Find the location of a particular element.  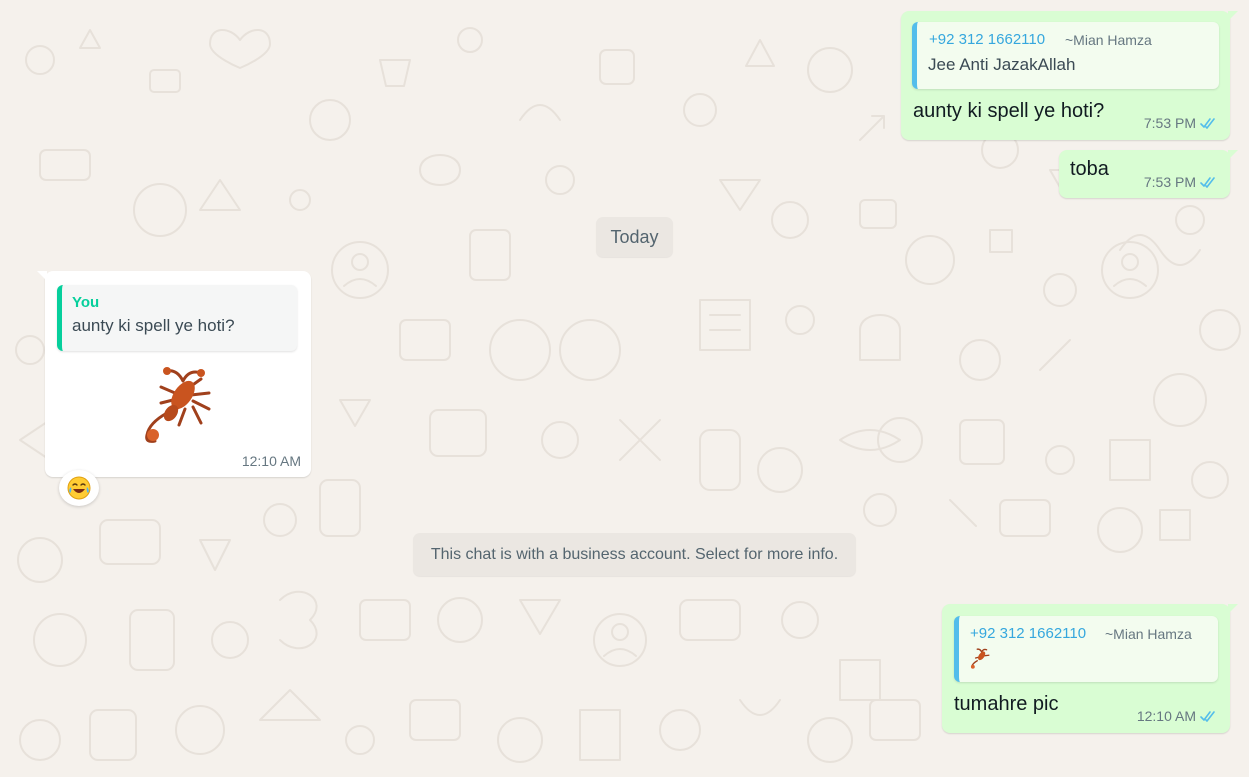

quoted-message: You aunty ki spell ye hoti? is located at coordinates (177, 318).